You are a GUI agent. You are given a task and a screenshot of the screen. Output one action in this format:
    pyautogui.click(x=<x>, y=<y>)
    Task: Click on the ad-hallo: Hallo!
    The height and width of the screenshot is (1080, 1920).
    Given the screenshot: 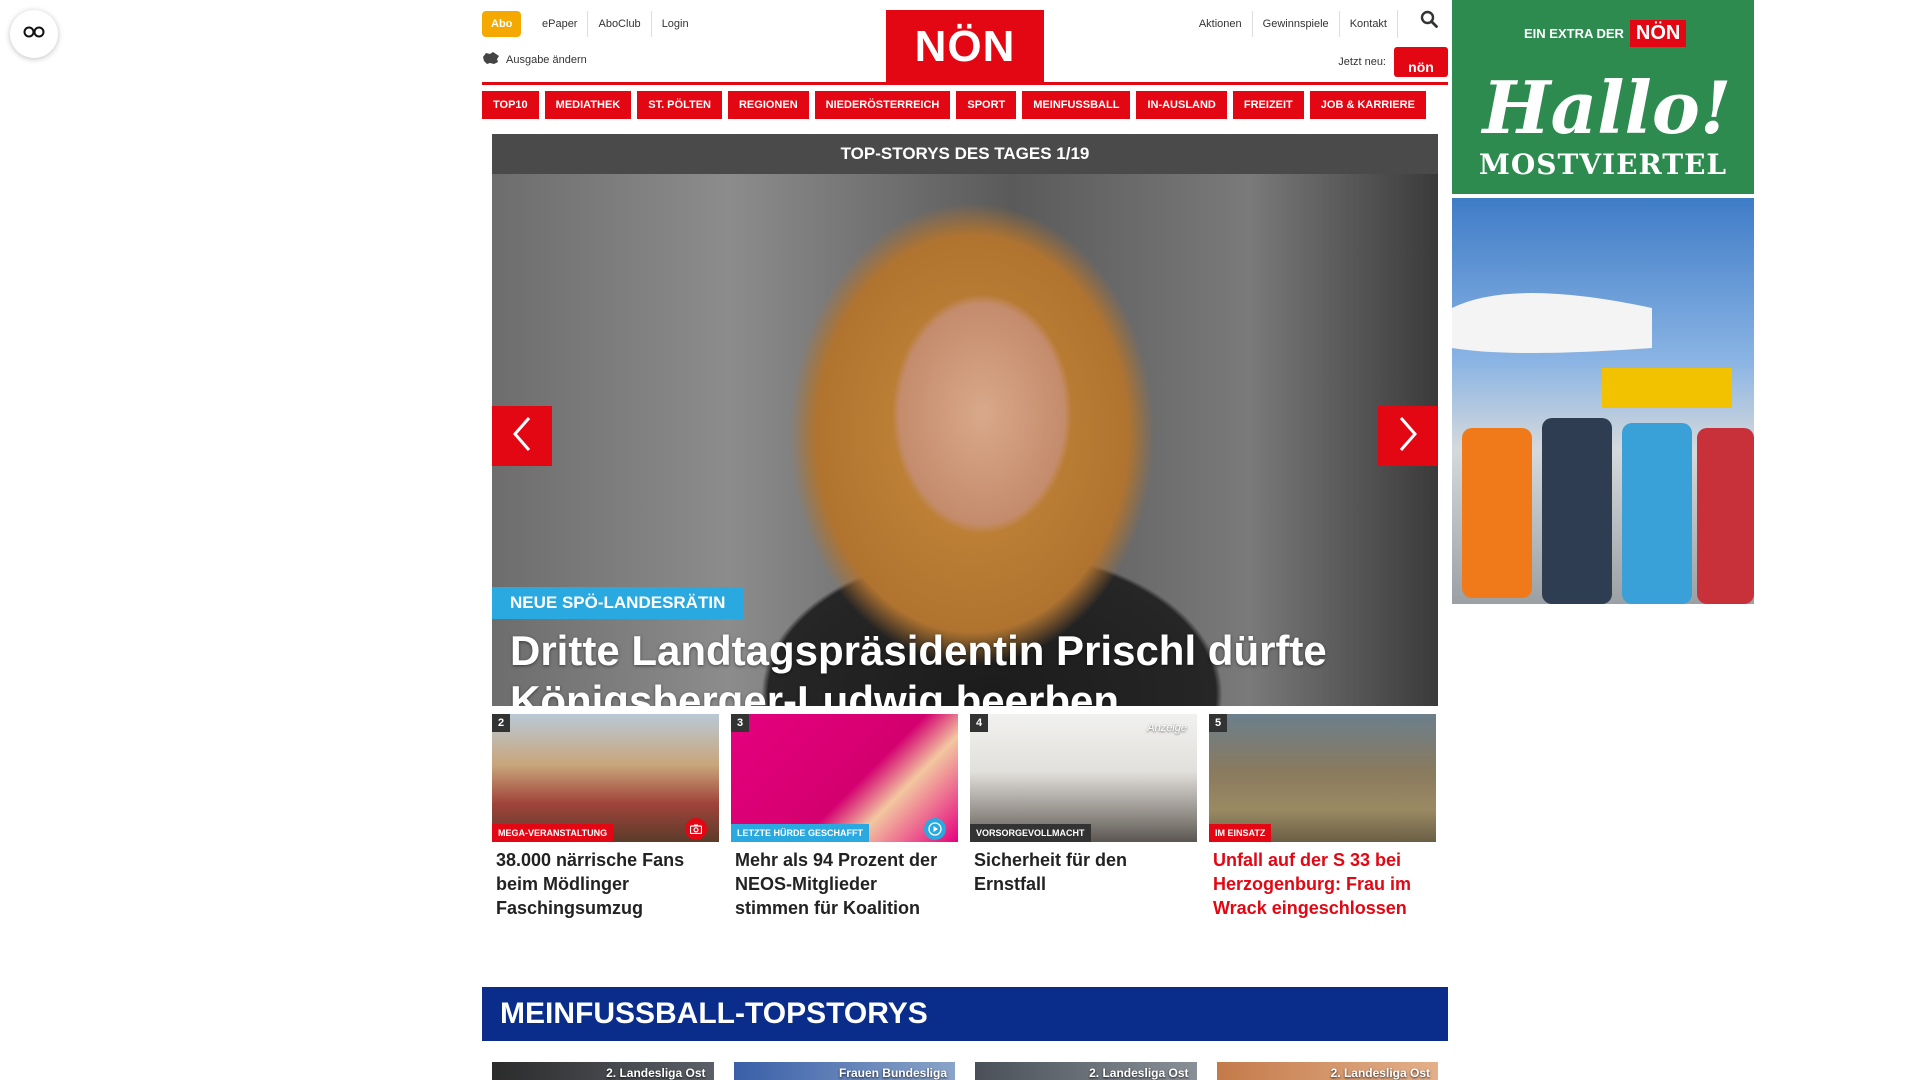 What is the action you would take?
    pyautogui.click(x=1607, y=107)
    